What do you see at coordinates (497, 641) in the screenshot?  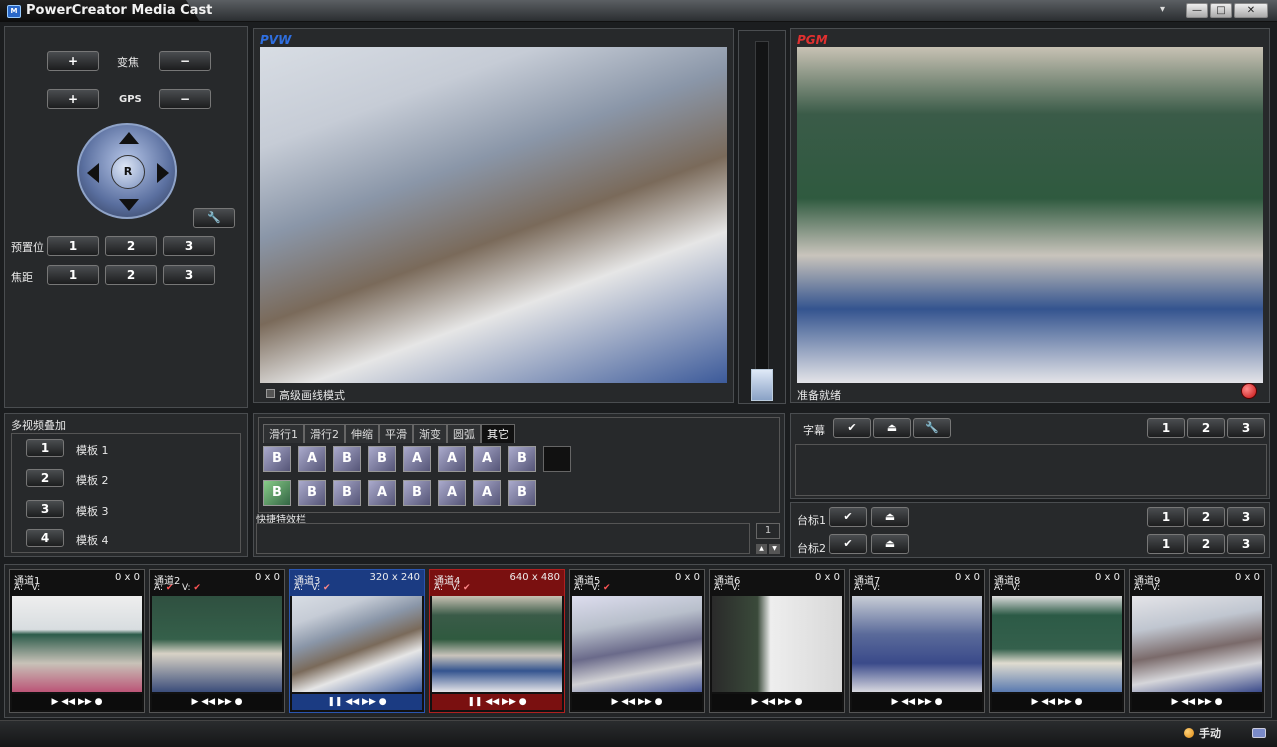 I see `channel-4: 通道4 640 x 480 A: V: ✔ ❚❚ ◀◀ ▶▶ ●` at bounding box center [497, 641].